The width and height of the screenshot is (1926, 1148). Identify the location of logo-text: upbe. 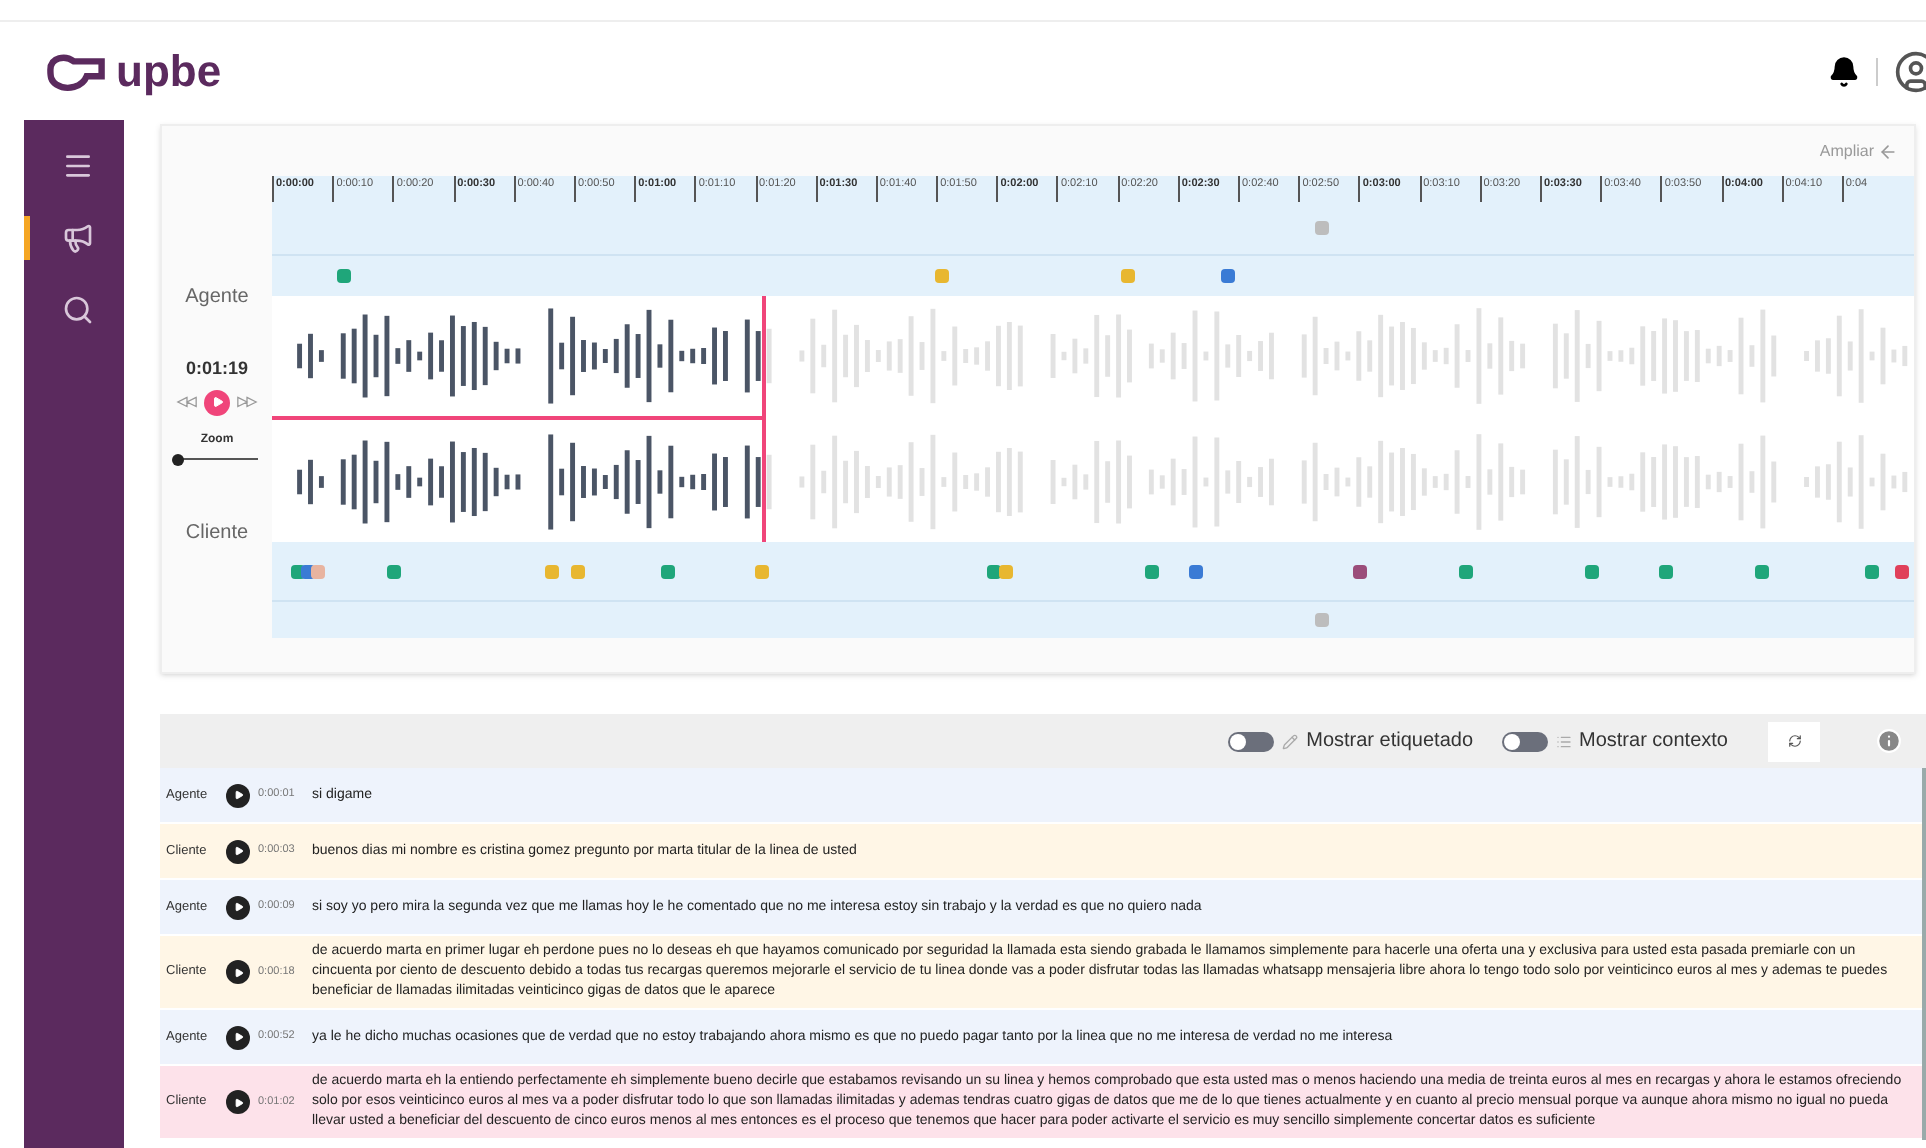
(169, 72).